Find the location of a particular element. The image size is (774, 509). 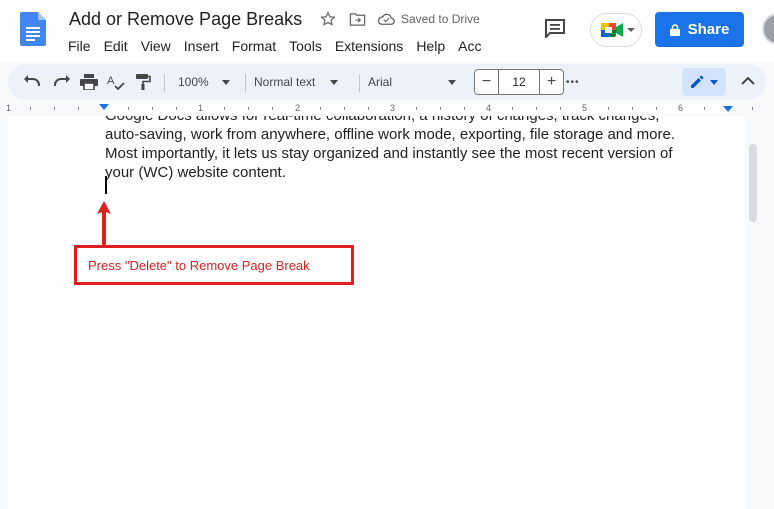

star-icon is located at coordinates (328, 19).